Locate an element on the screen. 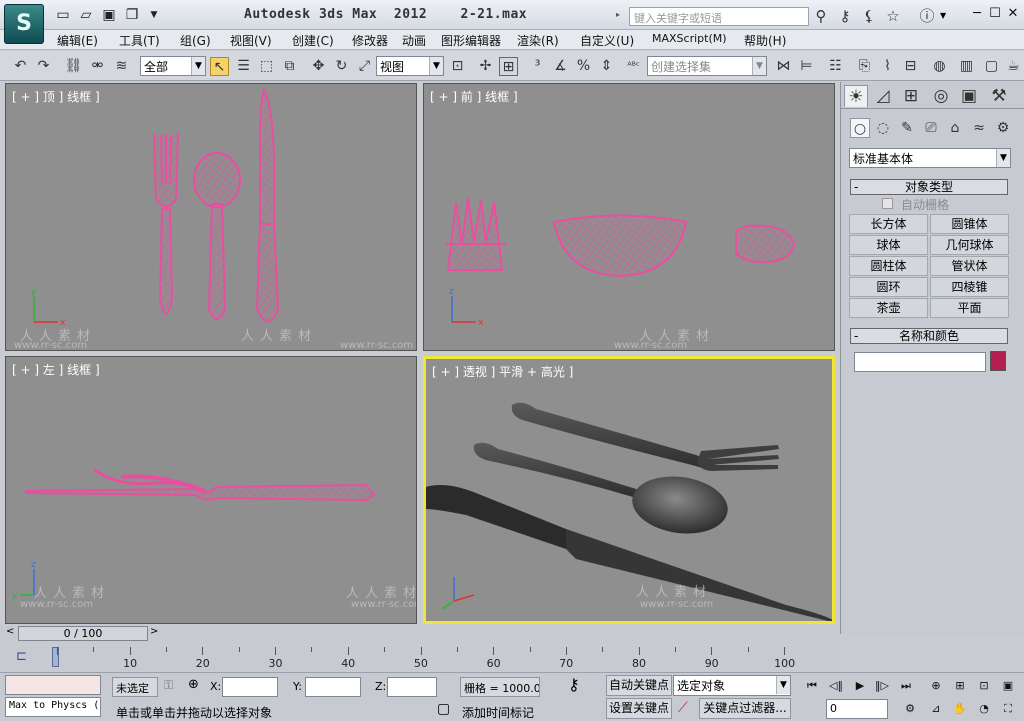 This screenshot has width=1024, height=721. quick-access-dropdown-icon: ▼ is located at coordinates (154, 15).